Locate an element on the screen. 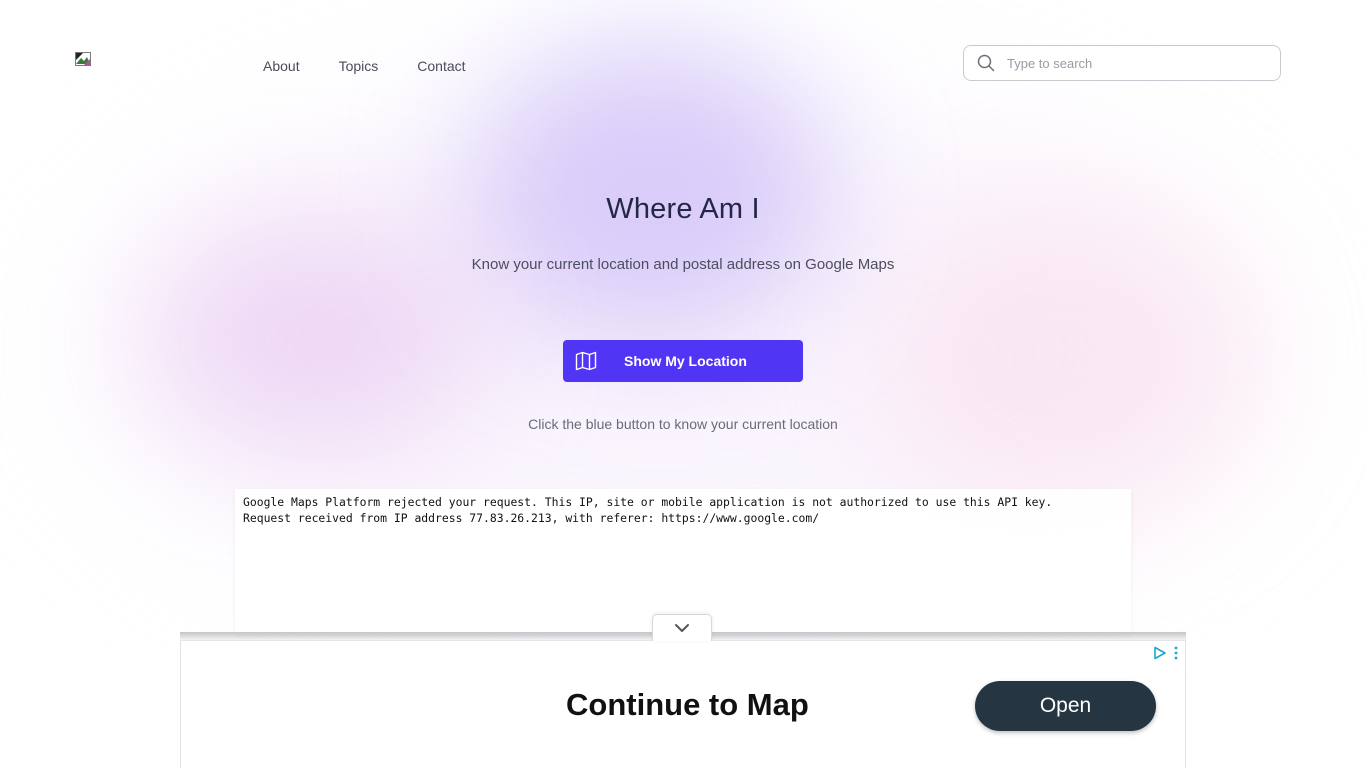 This screenshot has height=768, width=1366. ad-banner: Continue to Map Open is located at coordinates (683, 704).